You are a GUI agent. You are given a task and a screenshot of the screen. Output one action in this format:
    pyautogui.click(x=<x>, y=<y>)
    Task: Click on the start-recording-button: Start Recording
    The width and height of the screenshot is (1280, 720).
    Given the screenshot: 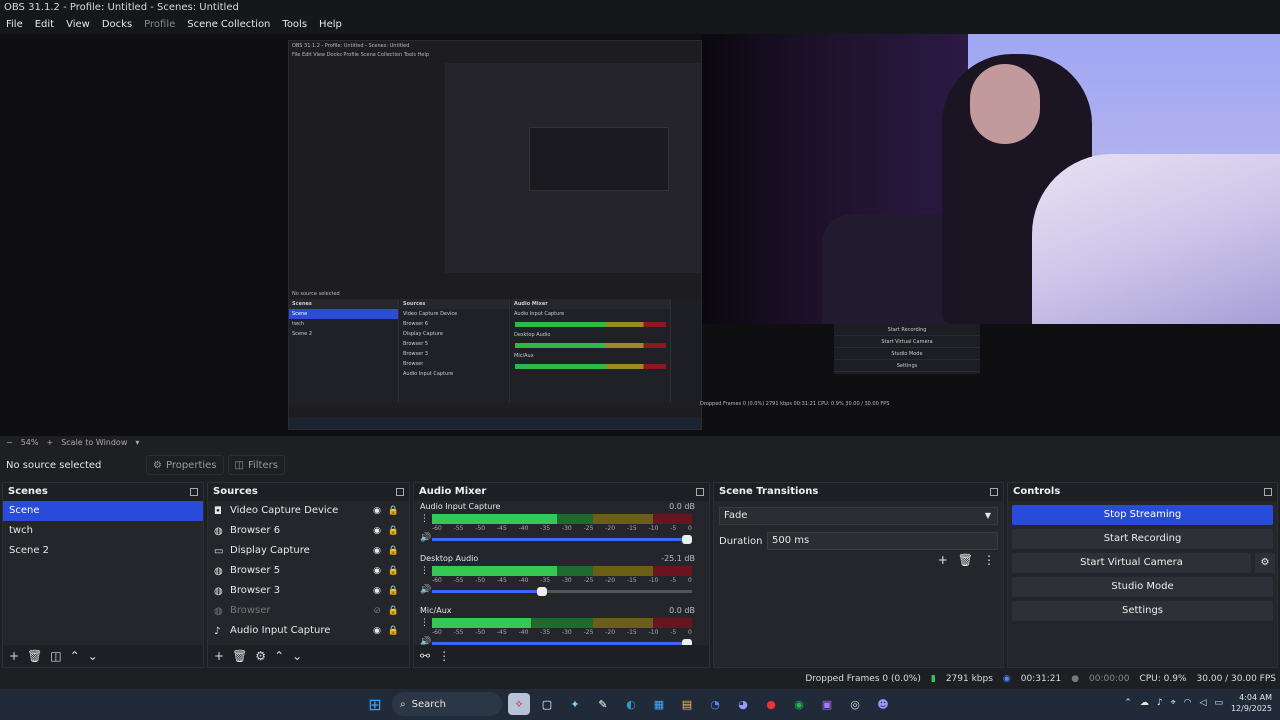 What is the action you would take?
    pyautogui.click(x=1142, y=539)
    